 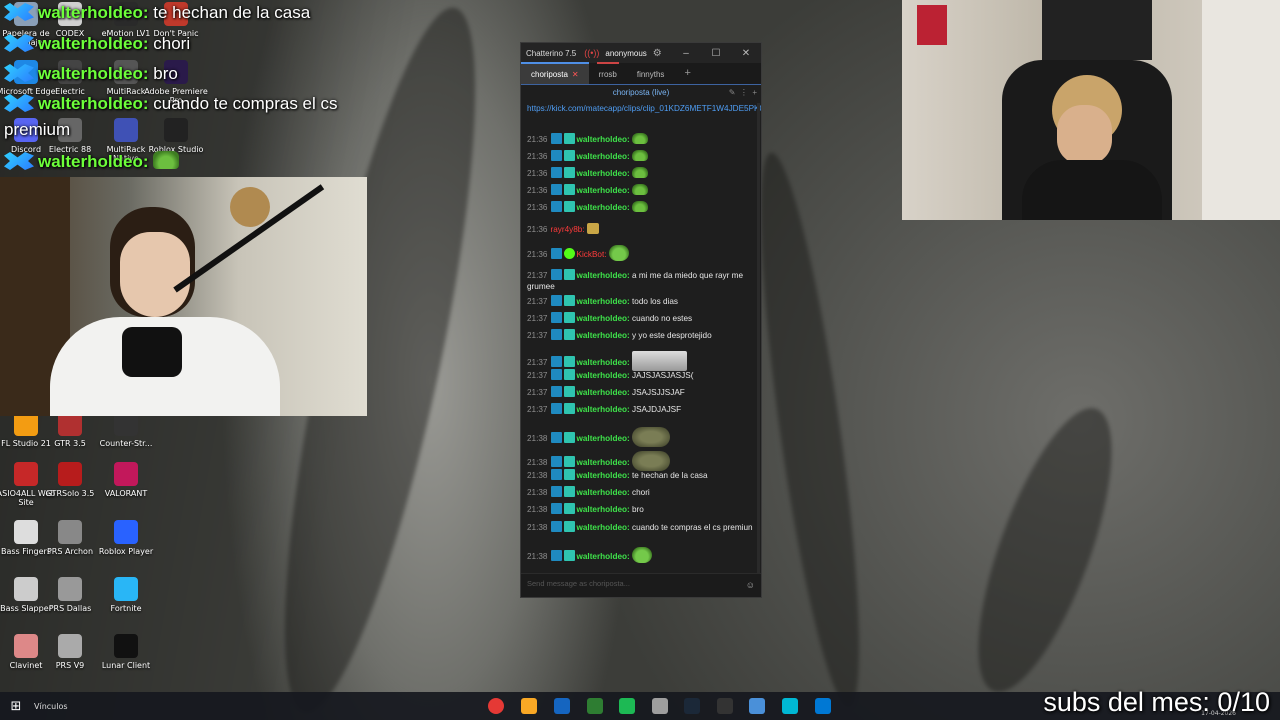 What do you see at coordinates (757, 706) in the screenshot?
I see `chatterino-icon` at bounding box center [757, 706].